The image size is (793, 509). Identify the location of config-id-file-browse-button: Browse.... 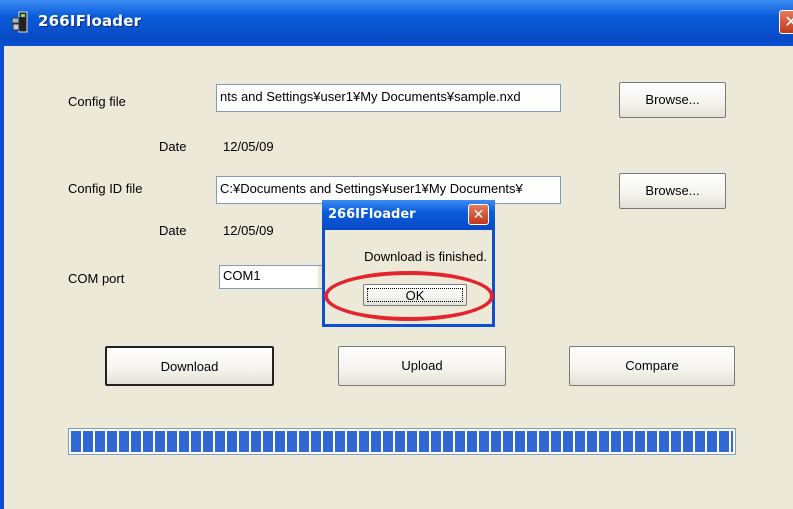
(672, 191).